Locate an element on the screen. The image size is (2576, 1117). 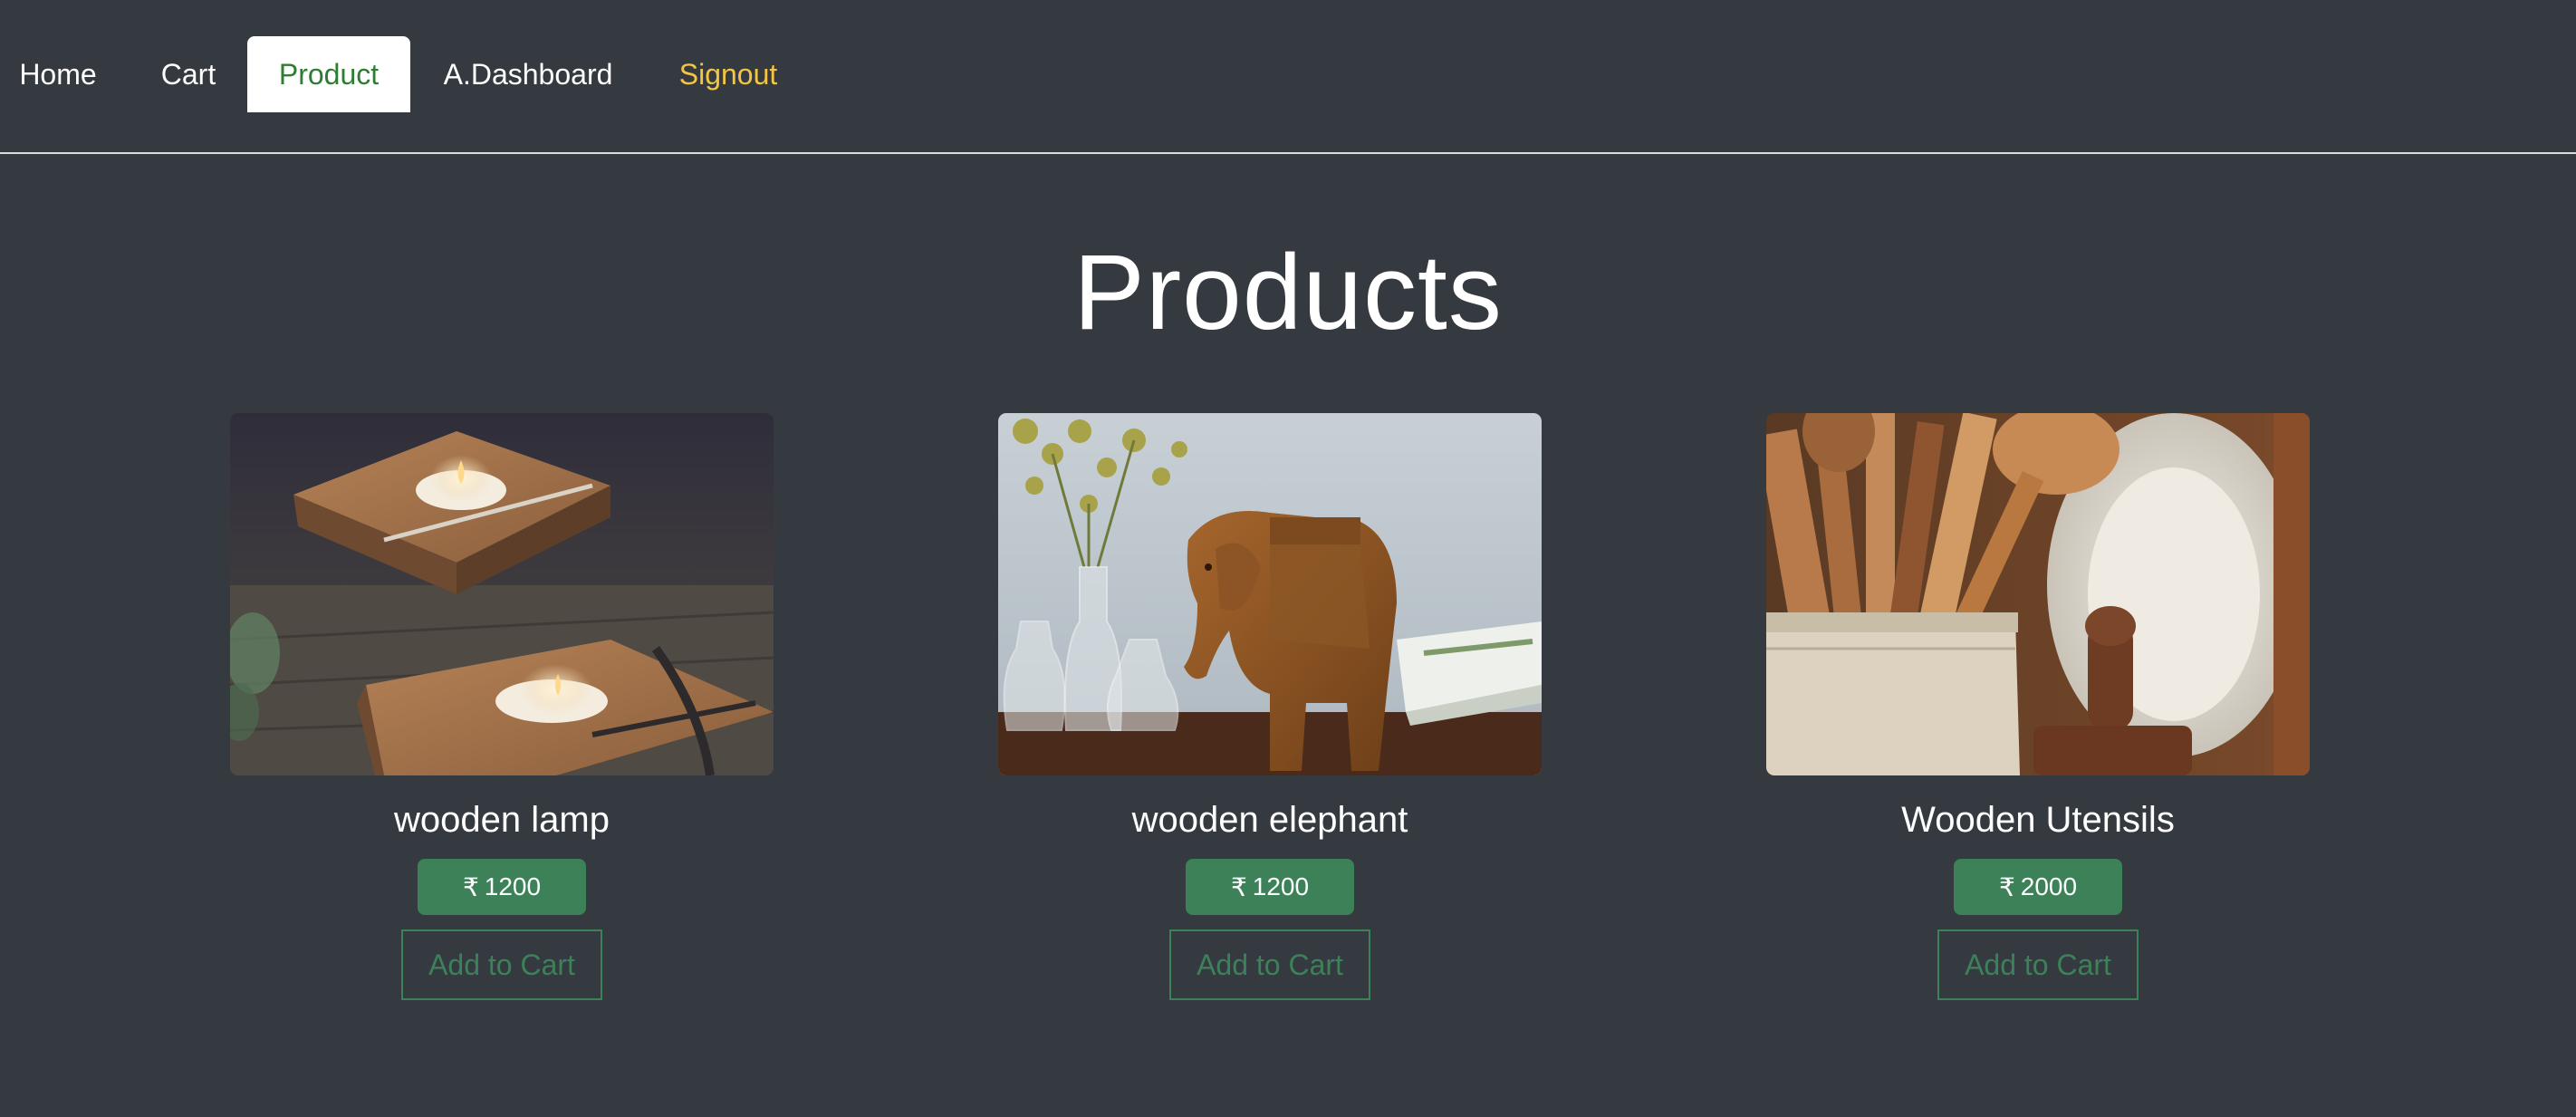
nav-signout-link: Signout is located at coordinates (728, 74).